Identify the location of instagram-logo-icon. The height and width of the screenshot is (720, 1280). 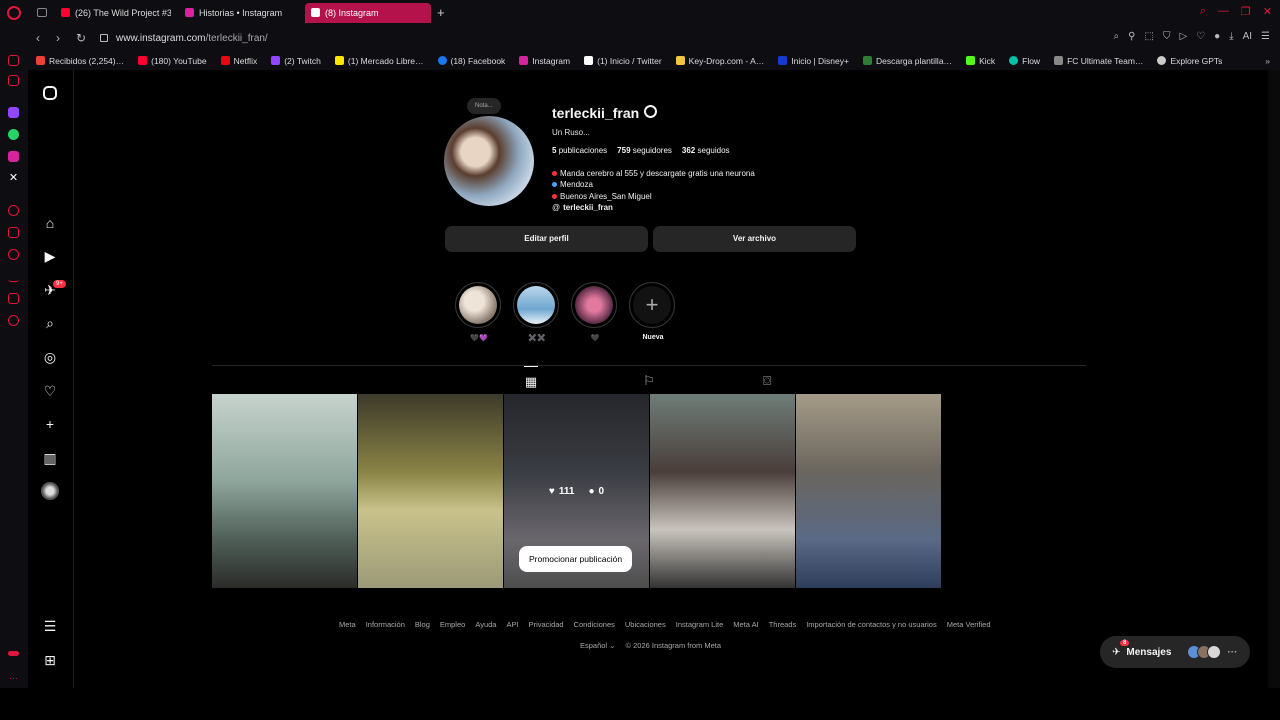
(50, 93).